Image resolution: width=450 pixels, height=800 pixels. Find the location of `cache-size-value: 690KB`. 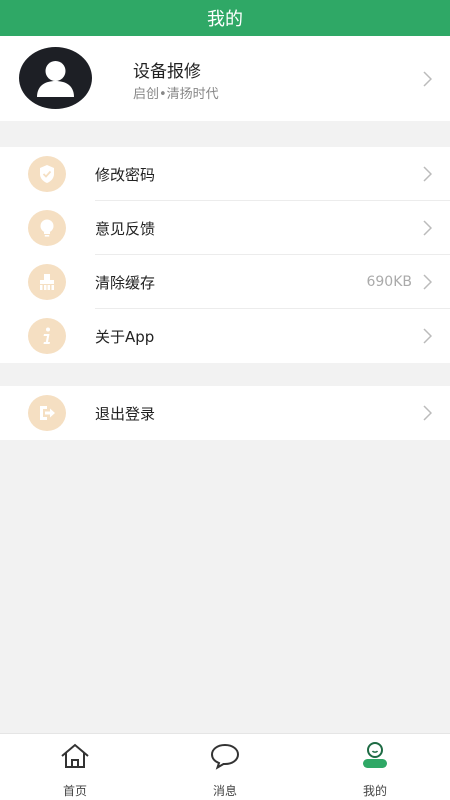

cache-size-value: 690KB is located at coordinates (389, 282).